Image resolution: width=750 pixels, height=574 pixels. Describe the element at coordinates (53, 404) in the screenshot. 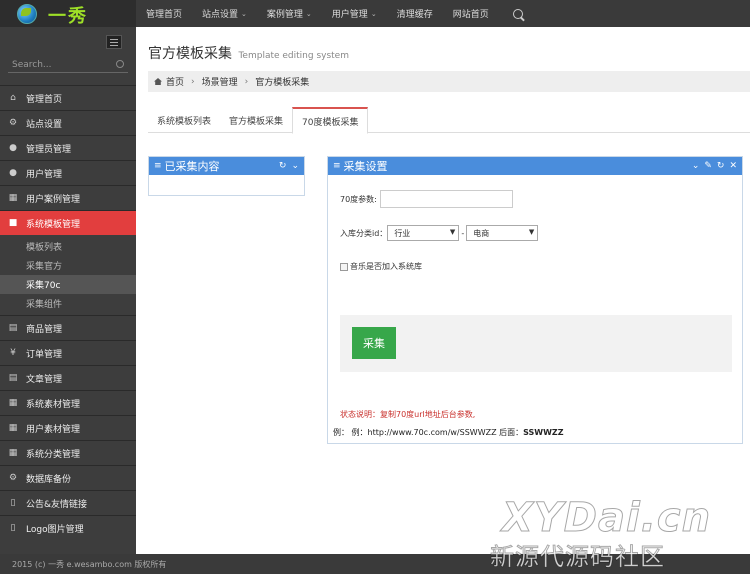

I see `sidebar-item-label: 系统素材管理` at that location.